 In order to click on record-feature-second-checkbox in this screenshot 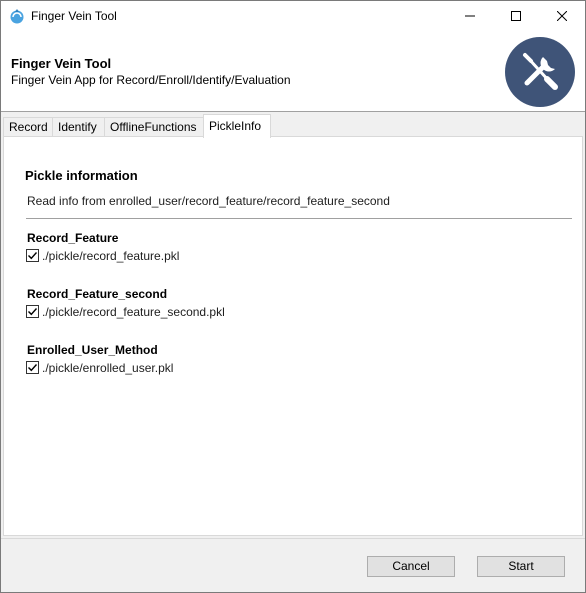, I will do `click(32, 311)`.